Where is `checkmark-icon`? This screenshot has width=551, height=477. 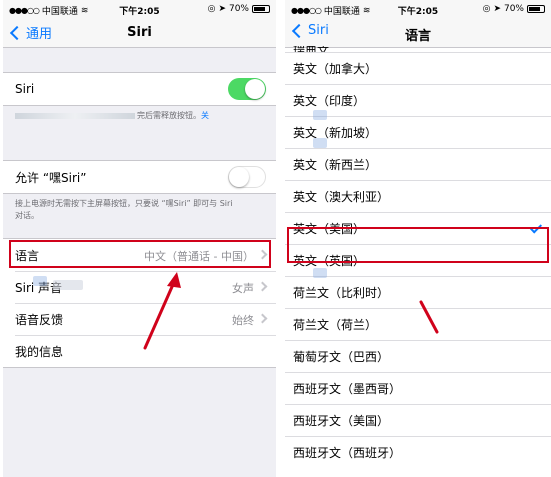
checkmark-icon is located at coordinates (536, 227).